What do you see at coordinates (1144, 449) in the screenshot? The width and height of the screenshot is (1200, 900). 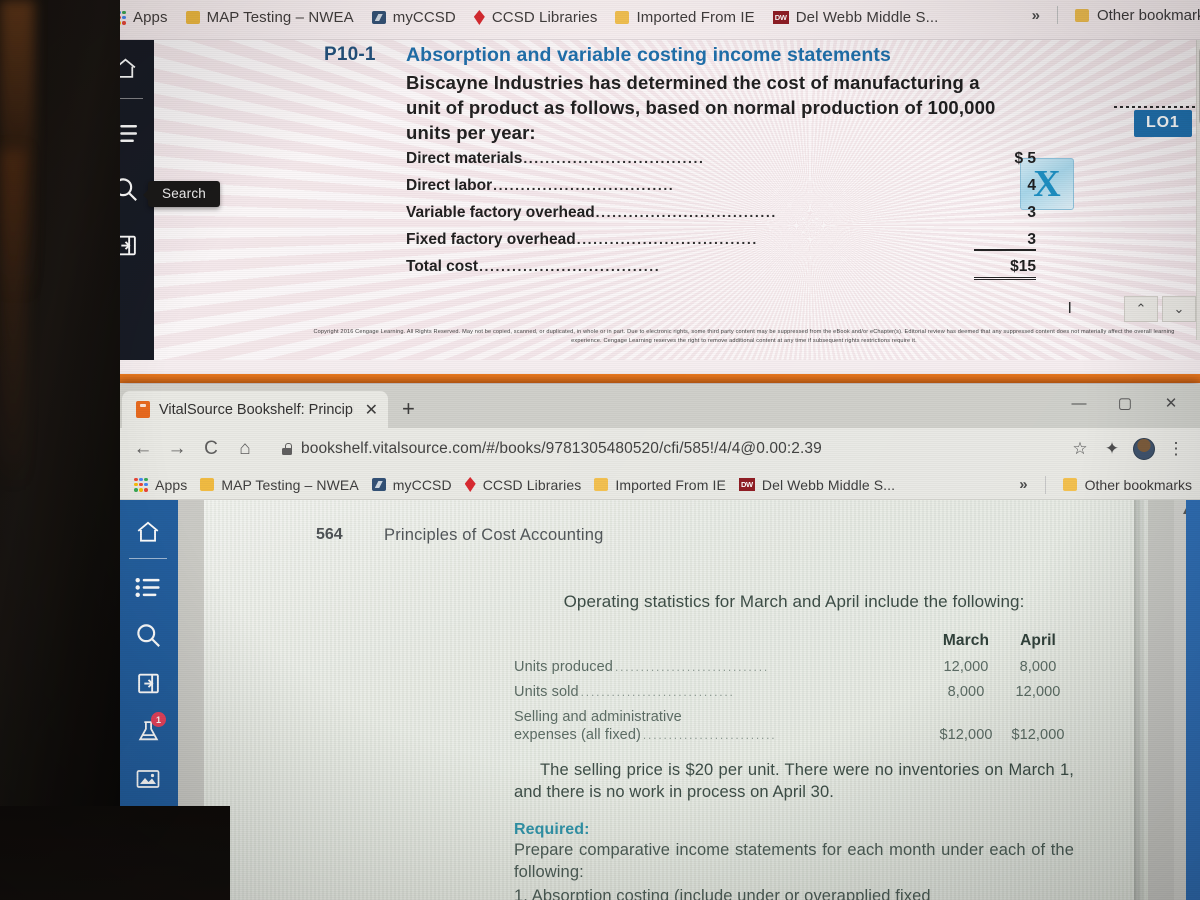 I see `avatar` at bounding box center [1144, 449].